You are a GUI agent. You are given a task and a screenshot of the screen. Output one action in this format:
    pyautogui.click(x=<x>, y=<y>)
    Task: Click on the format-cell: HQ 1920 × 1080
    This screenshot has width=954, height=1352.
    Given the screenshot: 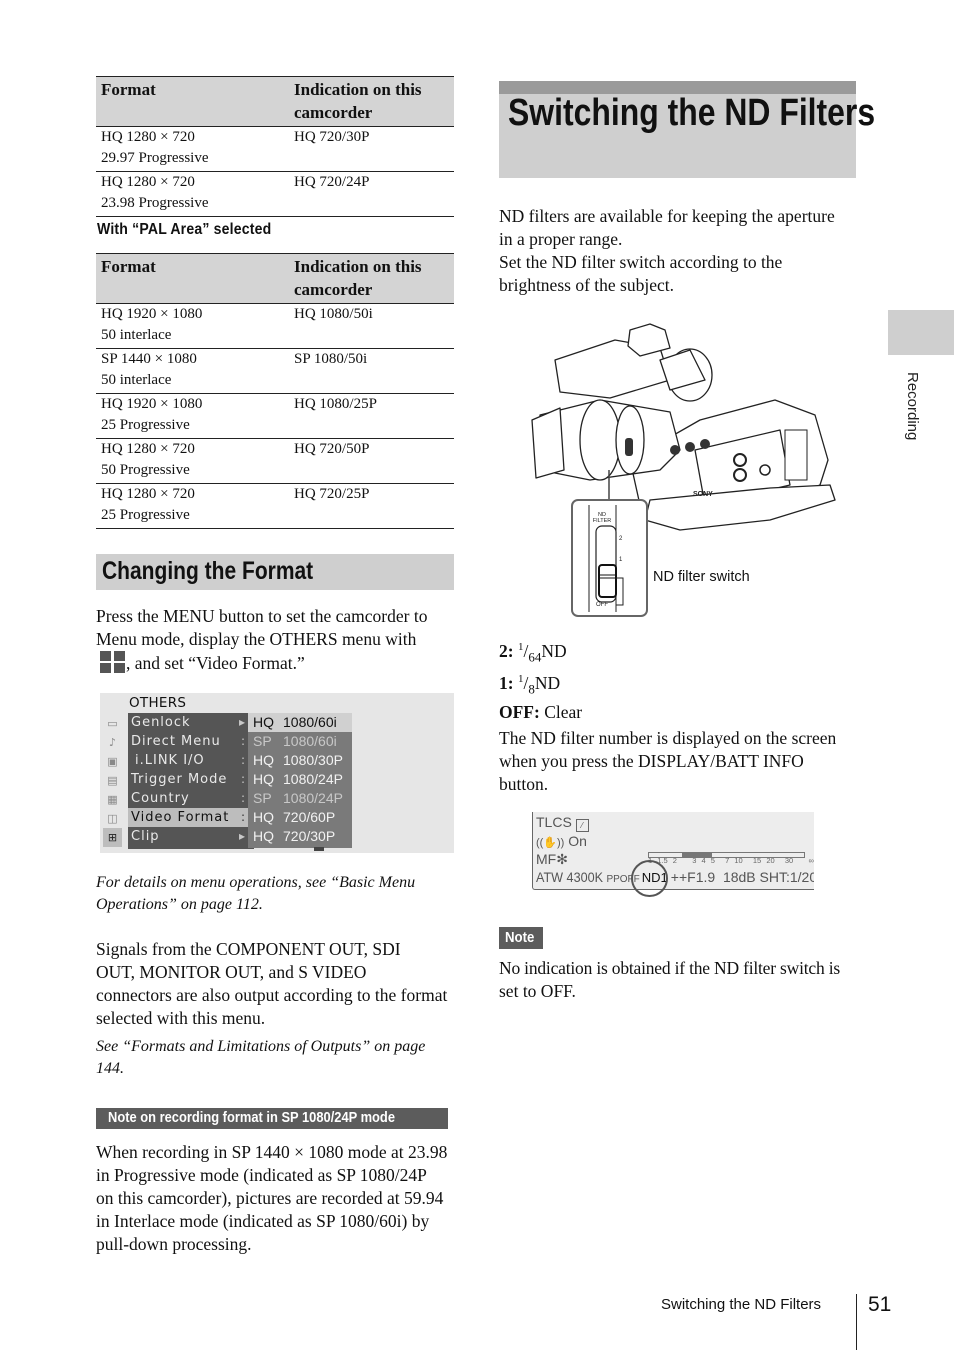 What is the action you would take?
    pyautogui.click(x=152, y=314)
    